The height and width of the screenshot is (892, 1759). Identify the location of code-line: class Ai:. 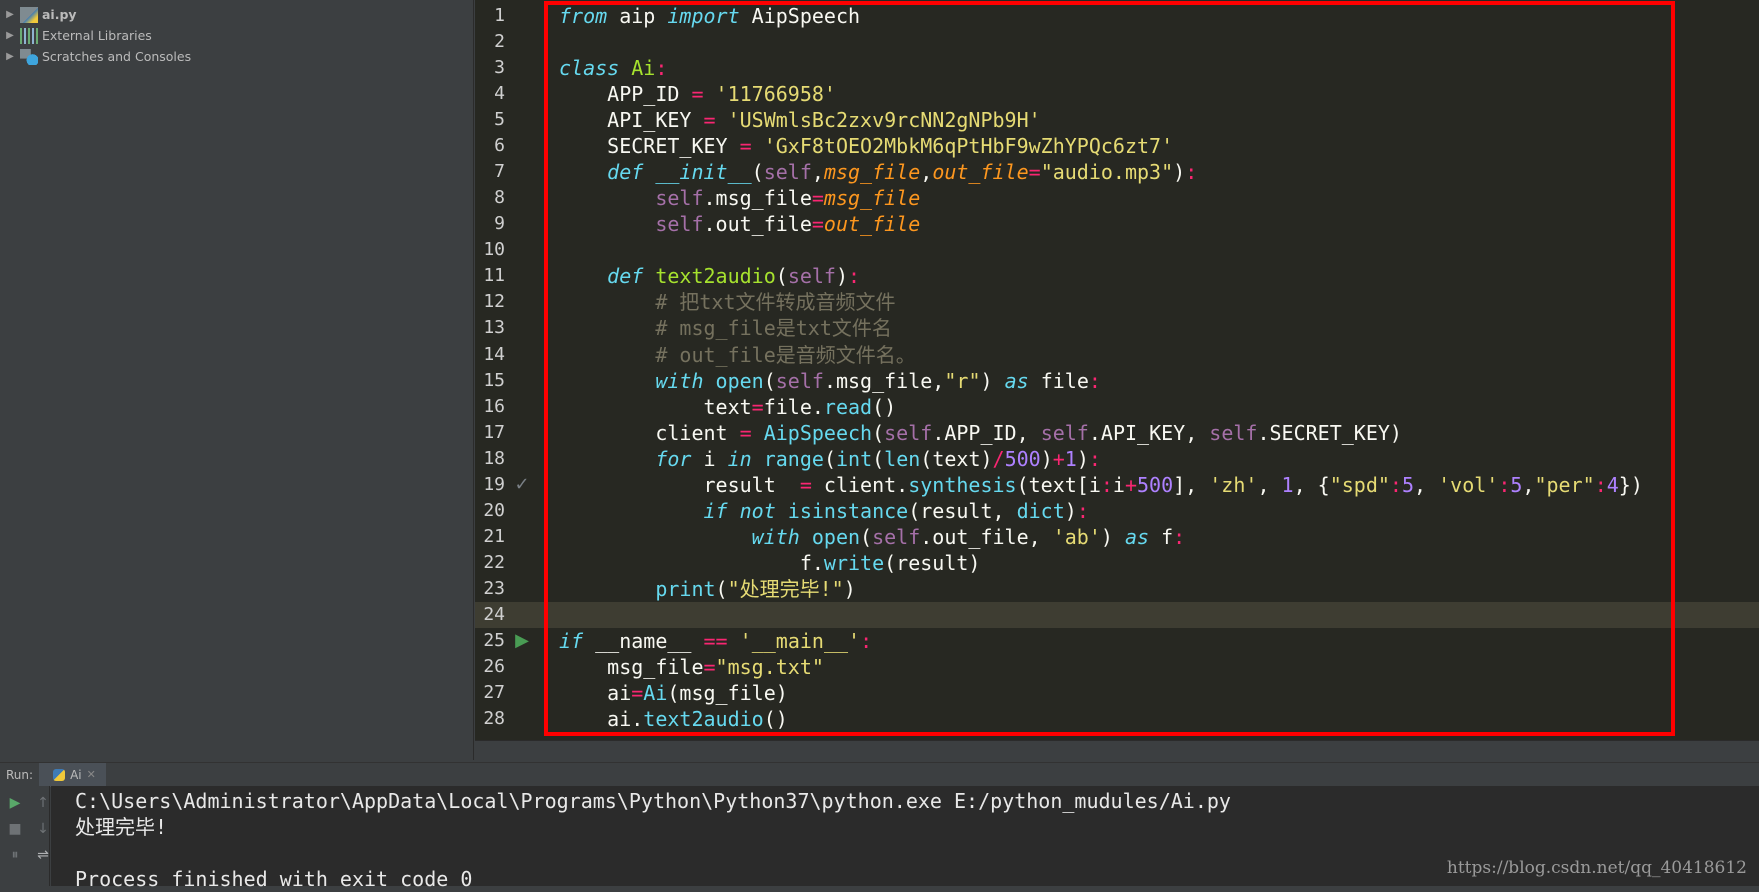
(613, 68).